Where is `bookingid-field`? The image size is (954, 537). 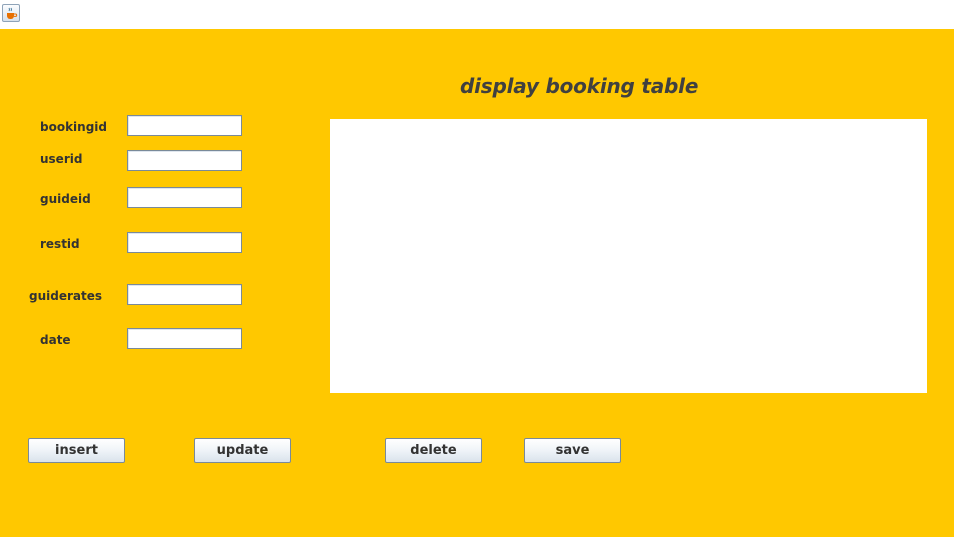 bookingid-field is located at coordinates (184, 125).